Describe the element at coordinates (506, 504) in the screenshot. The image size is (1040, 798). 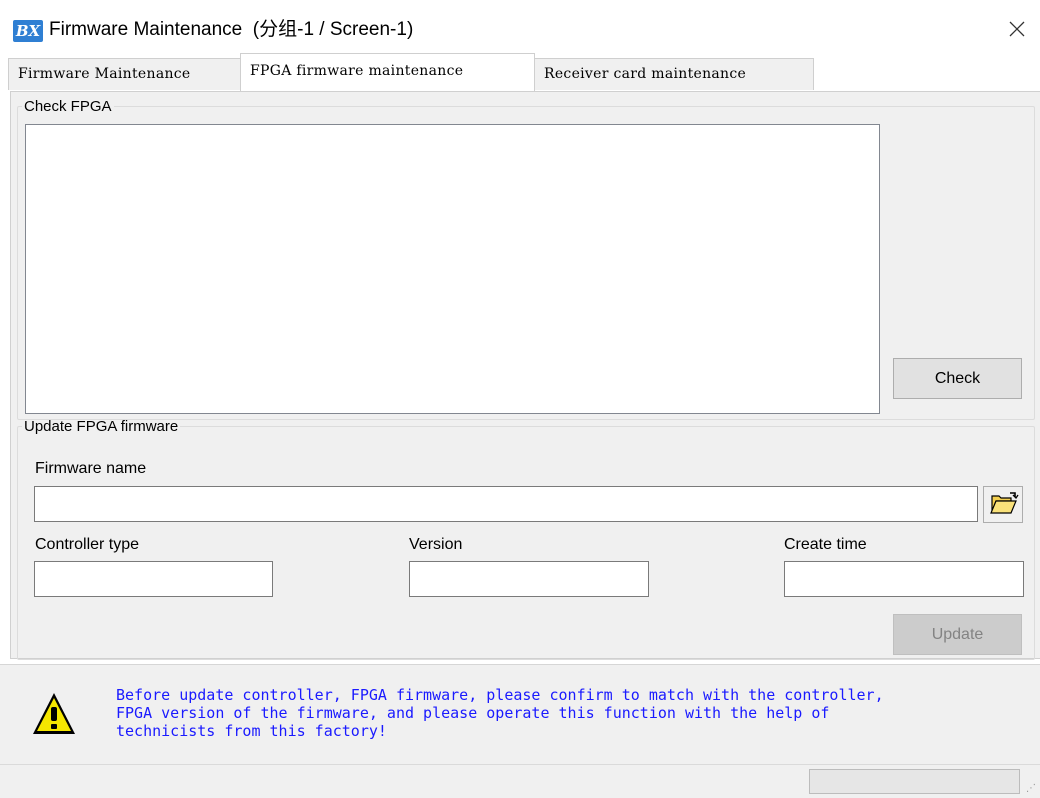
I see `firmware-name-field` at that location.